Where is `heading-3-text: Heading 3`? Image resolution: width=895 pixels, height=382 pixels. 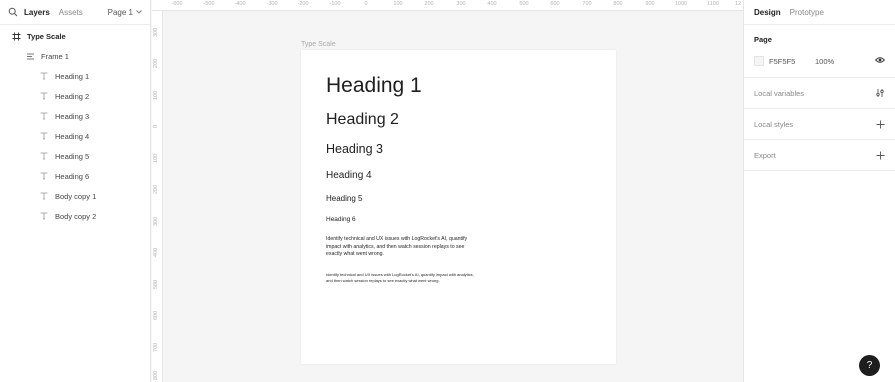
heading-3-text: Heading 3 is located at coordinates (354, 149).